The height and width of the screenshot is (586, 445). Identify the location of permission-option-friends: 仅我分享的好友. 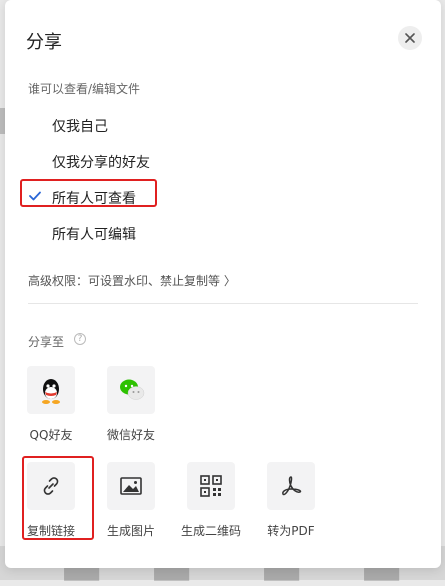
(85, 161).